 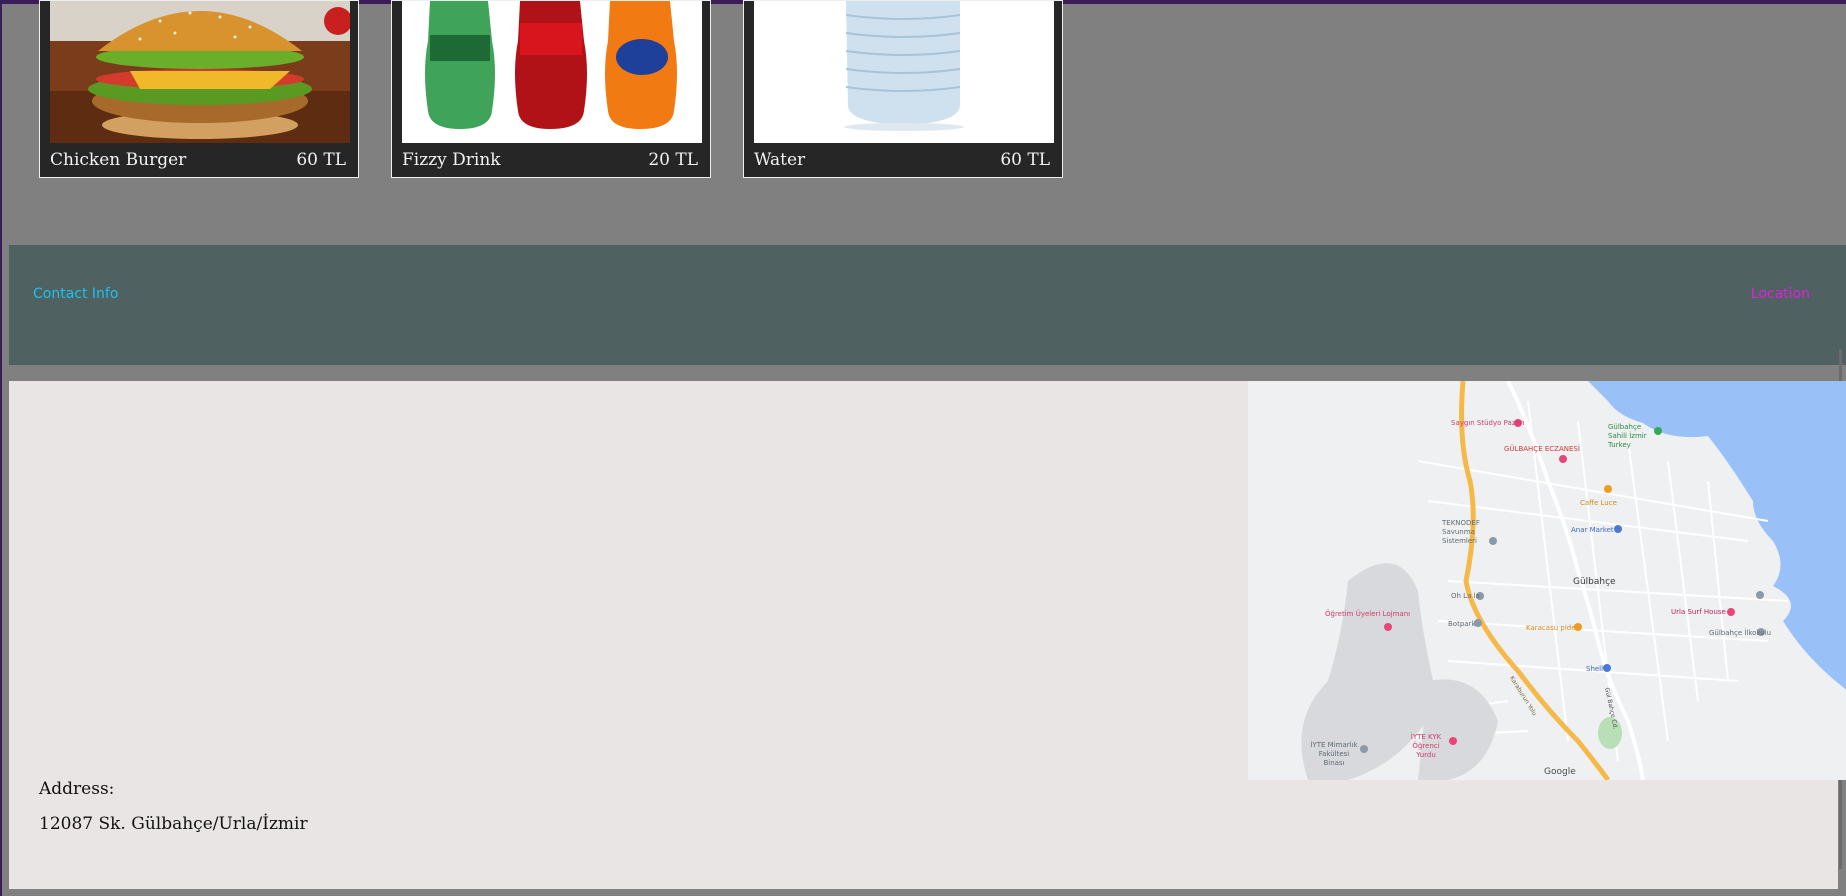 I want to click on map-label: Shell, so click(x=1595, y=669).